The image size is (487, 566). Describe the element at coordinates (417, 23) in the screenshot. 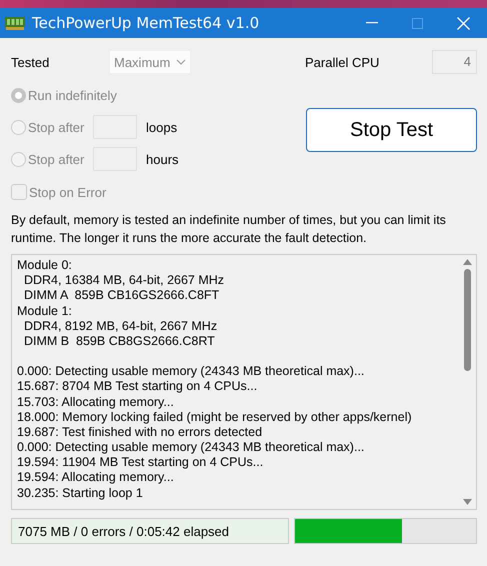

I see `maximize-icon` at that location.